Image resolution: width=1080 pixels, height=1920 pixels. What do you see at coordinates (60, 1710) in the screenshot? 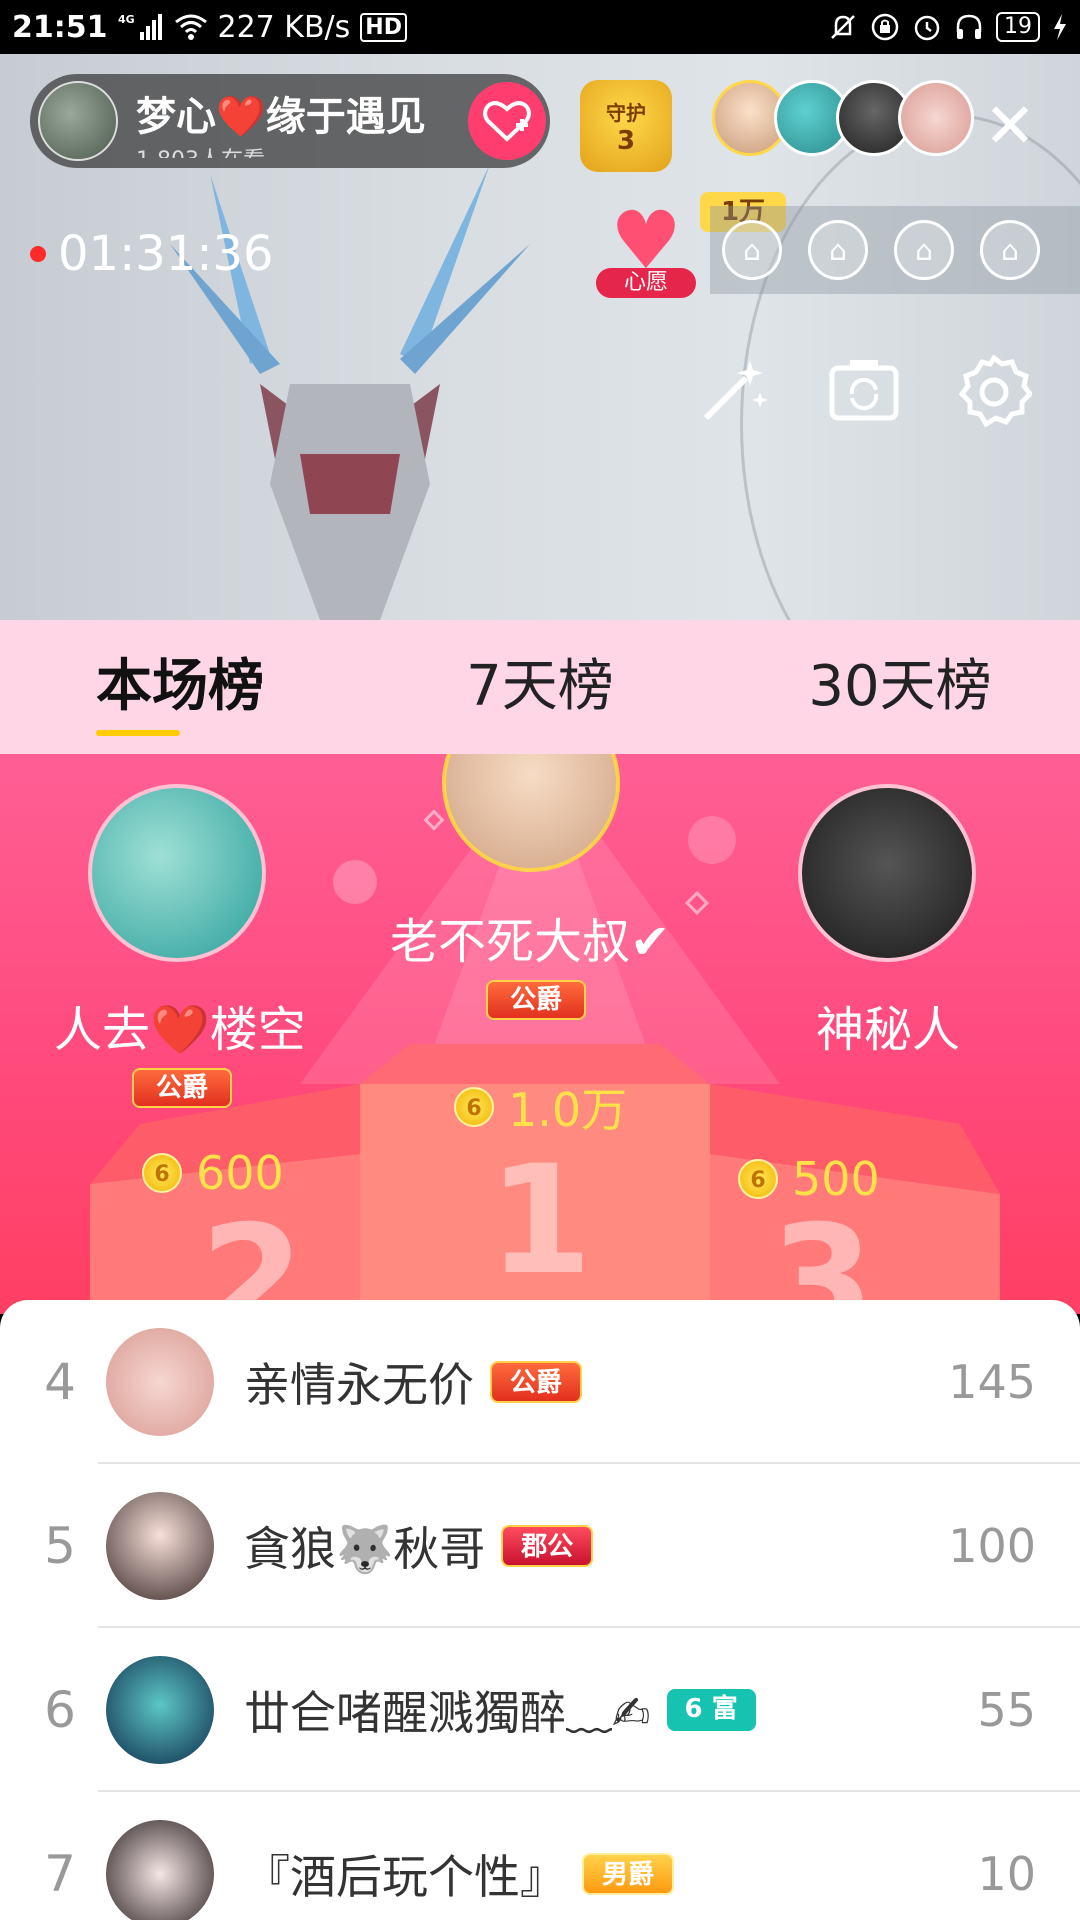
I see `rank-number: 6` at bounding box center [60, 1710].